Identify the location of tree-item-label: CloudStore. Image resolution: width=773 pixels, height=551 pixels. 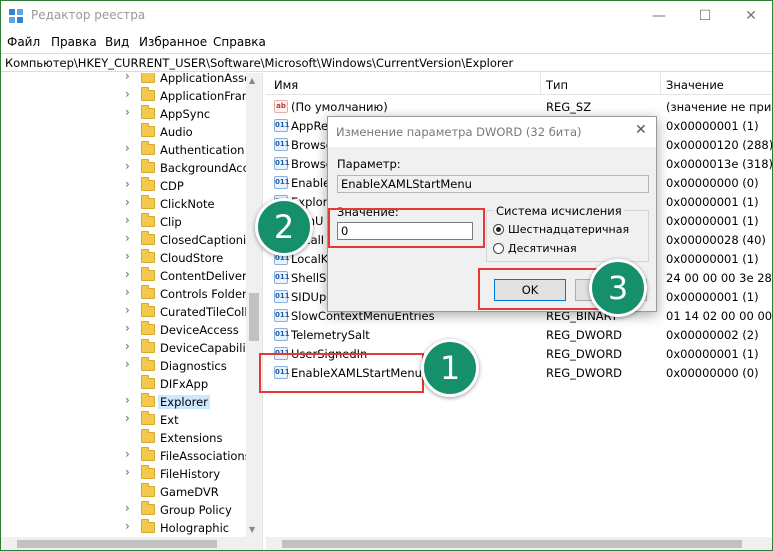
(191, 258).